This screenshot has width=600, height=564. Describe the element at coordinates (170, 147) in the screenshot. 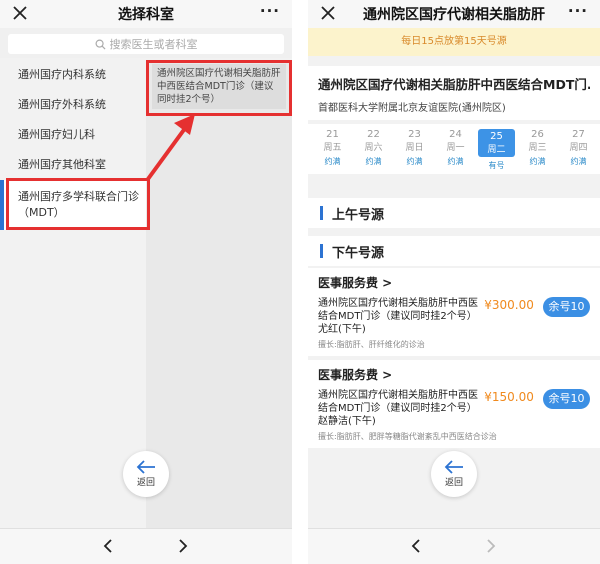

I see `annotation-arrow-icon` at that location.